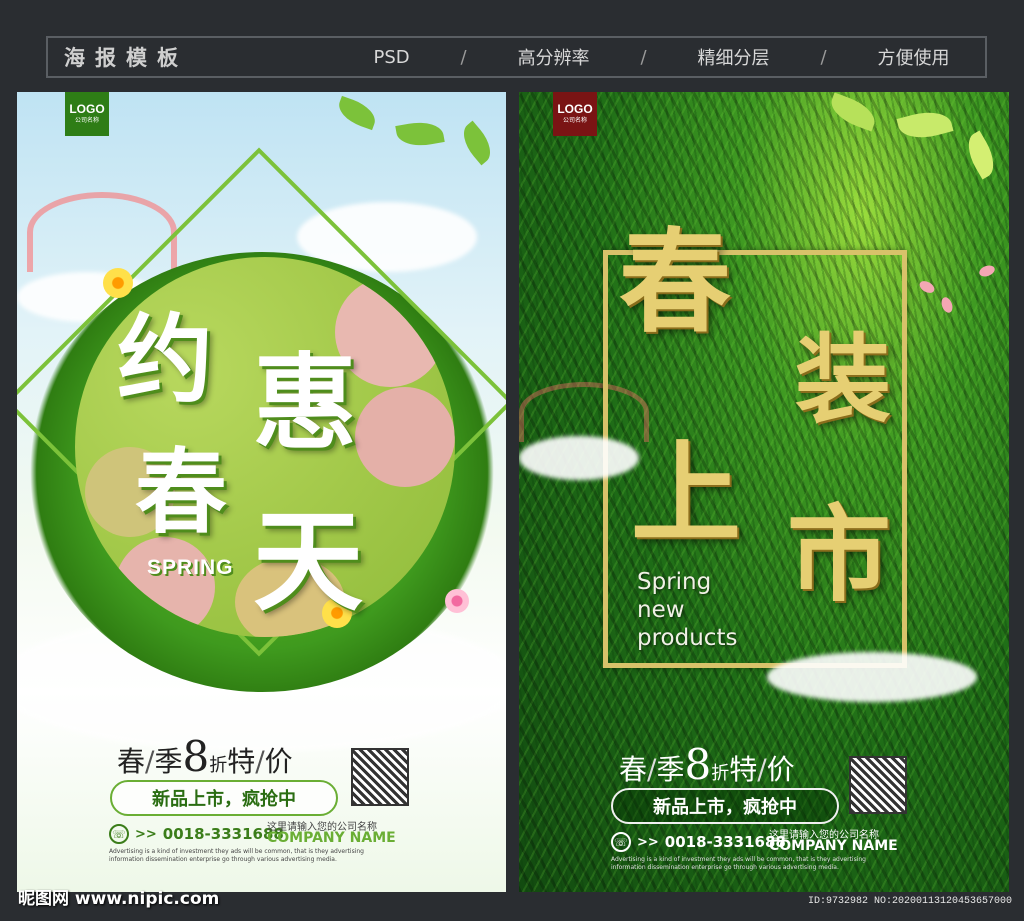 Image resolution: width=1024 pixels, height=921 pixels. I want to click on spring-label: SPRING, so click(190, 567).